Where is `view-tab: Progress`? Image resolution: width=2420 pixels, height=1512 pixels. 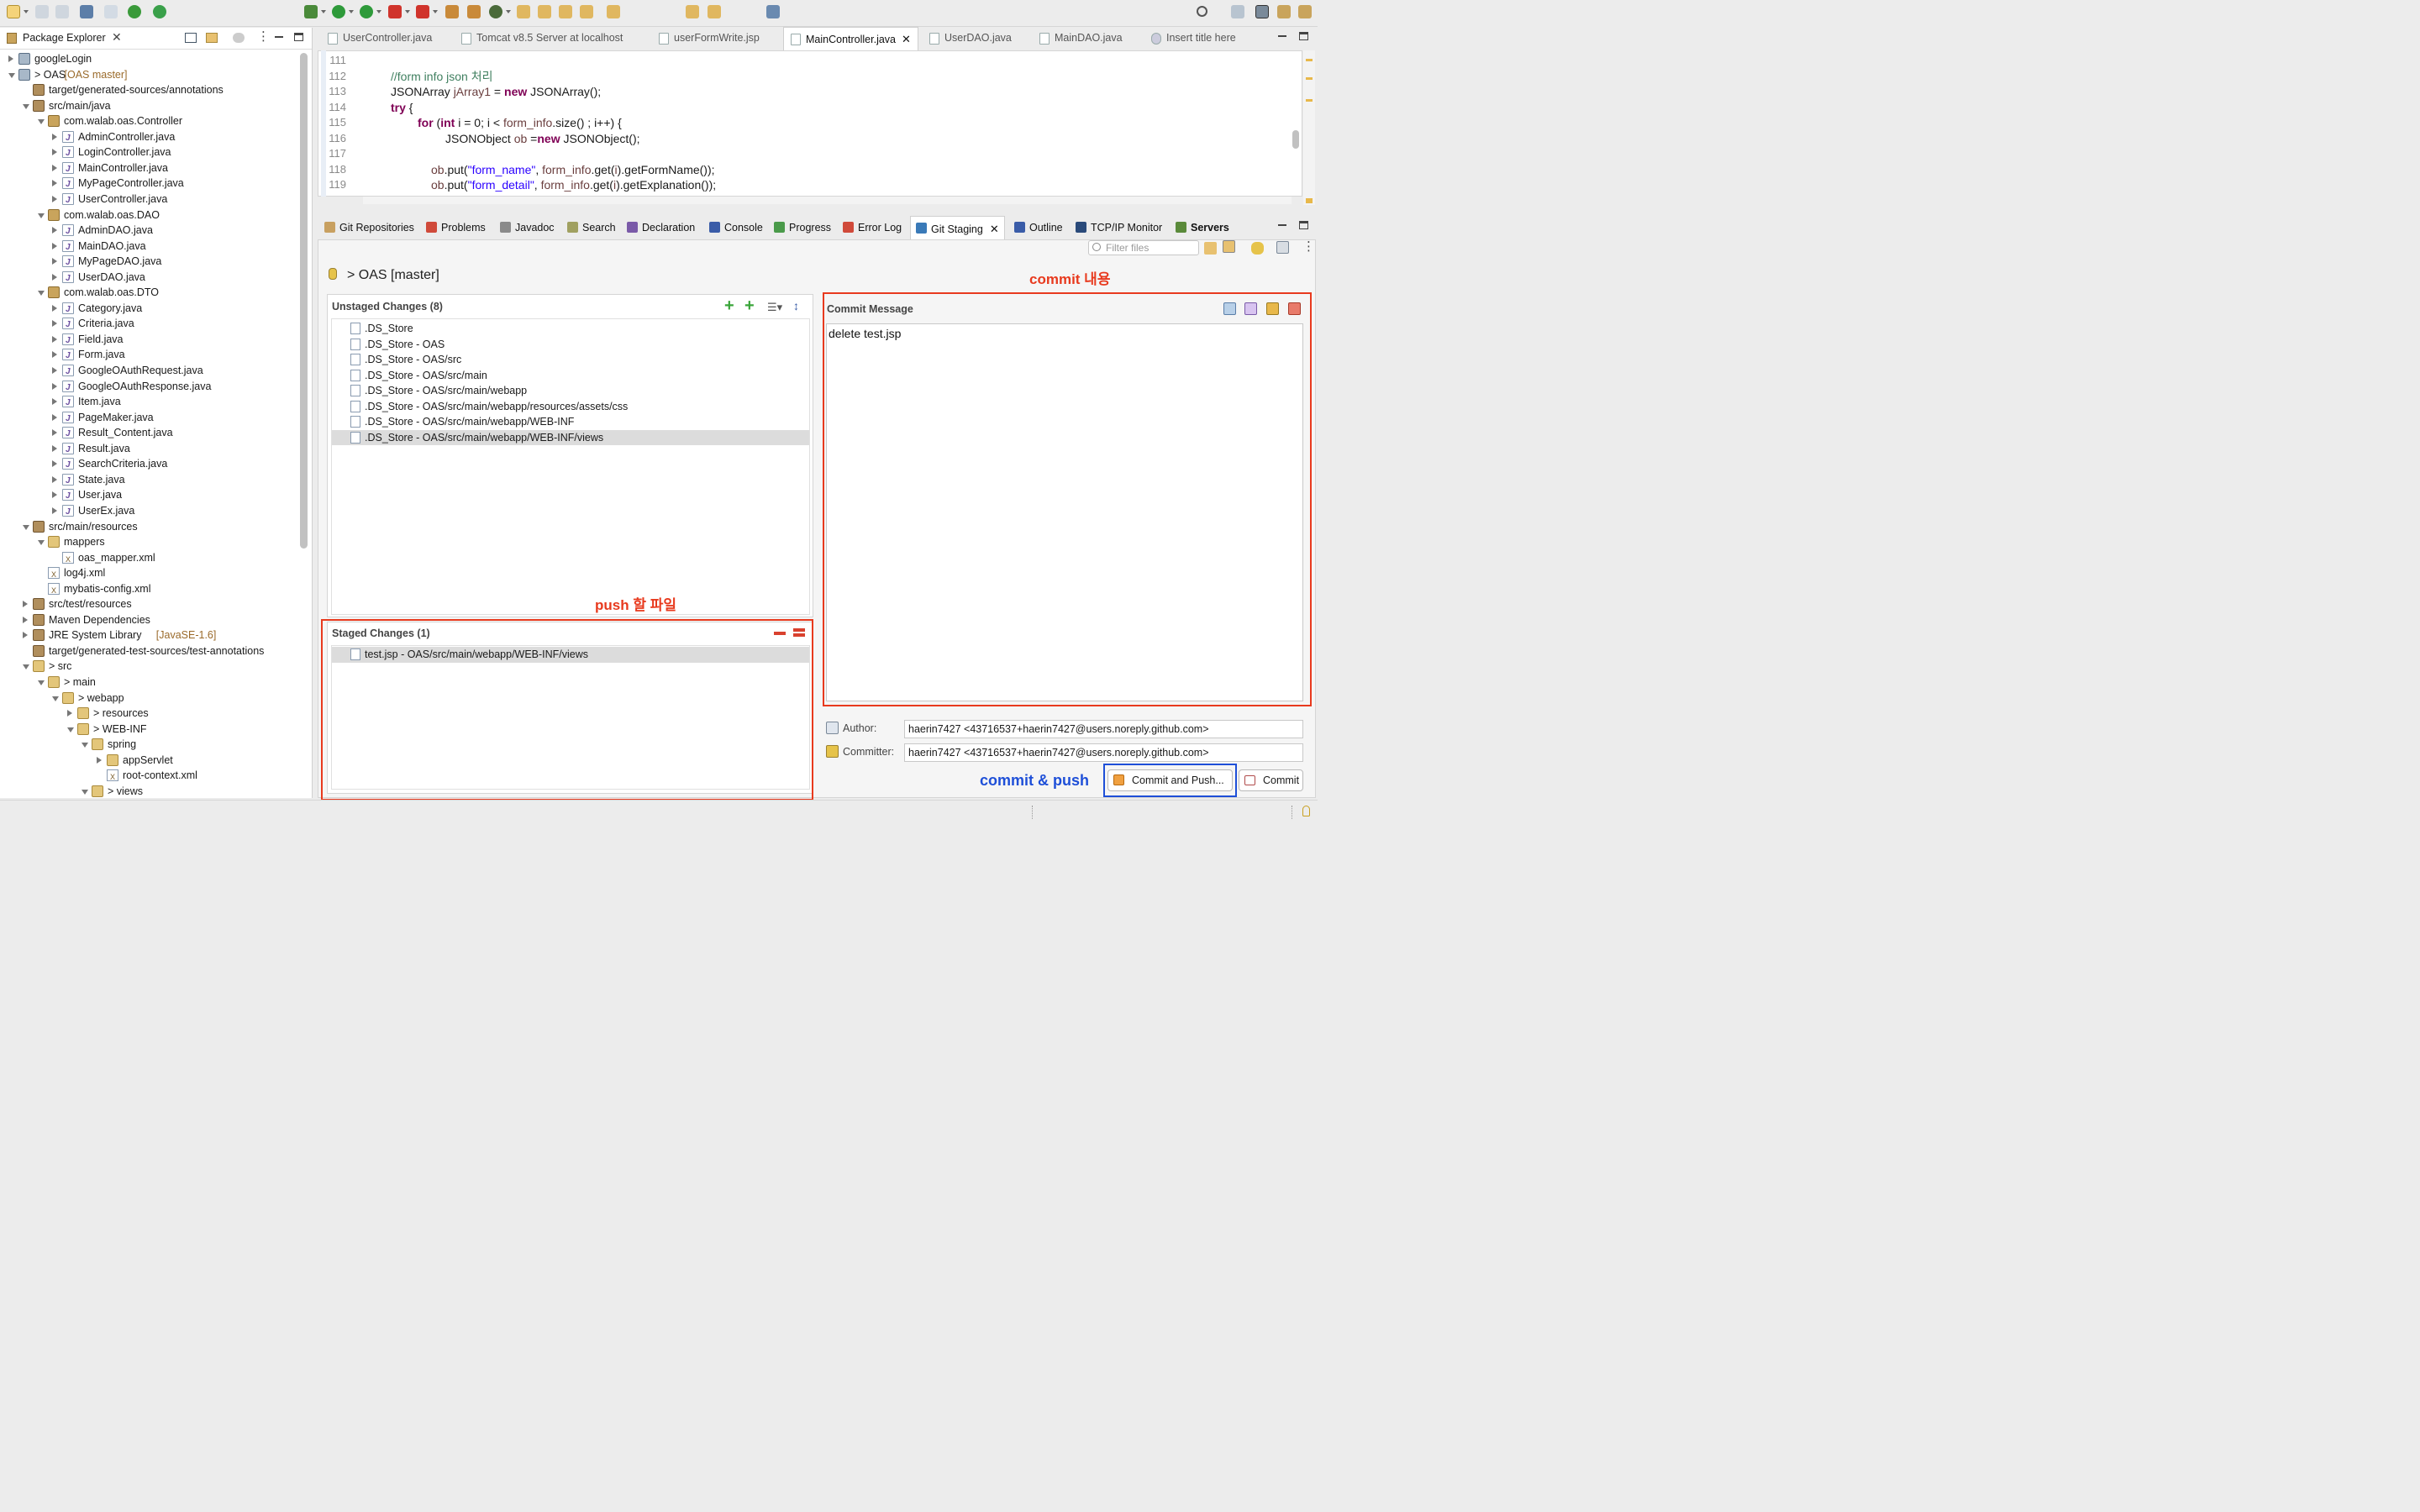 view-tab: Progress is located at coordinates (802, 227).